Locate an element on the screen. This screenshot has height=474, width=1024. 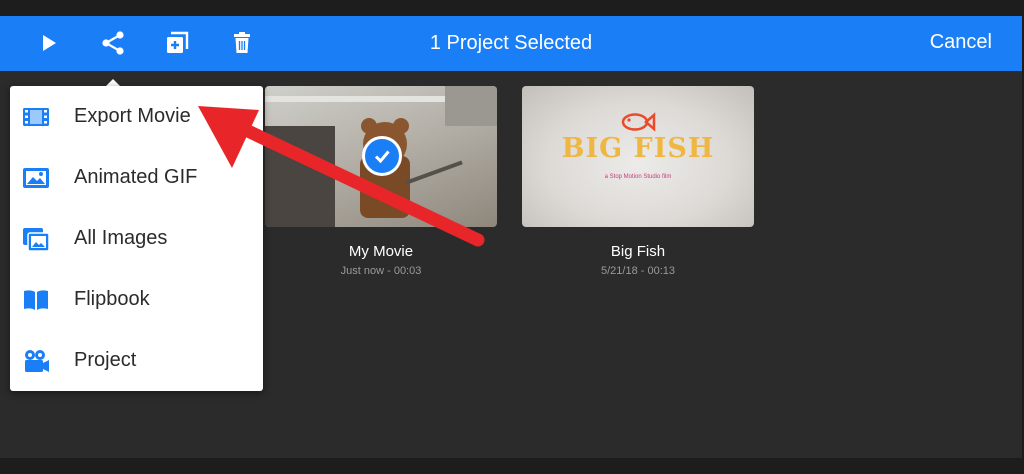
menu-item-all-images: All Images is located at coordinates (136, 238).